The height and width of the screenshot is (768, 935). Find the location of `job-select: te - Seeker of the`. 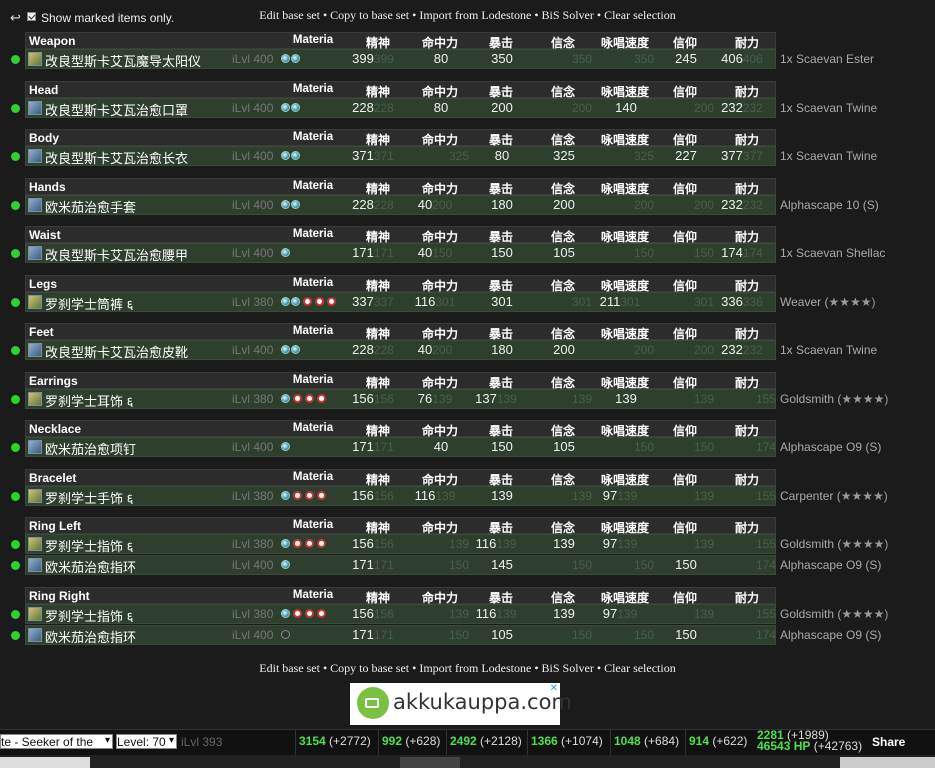

job-select: te - Seeker of the is located at coordinates (56, 741).